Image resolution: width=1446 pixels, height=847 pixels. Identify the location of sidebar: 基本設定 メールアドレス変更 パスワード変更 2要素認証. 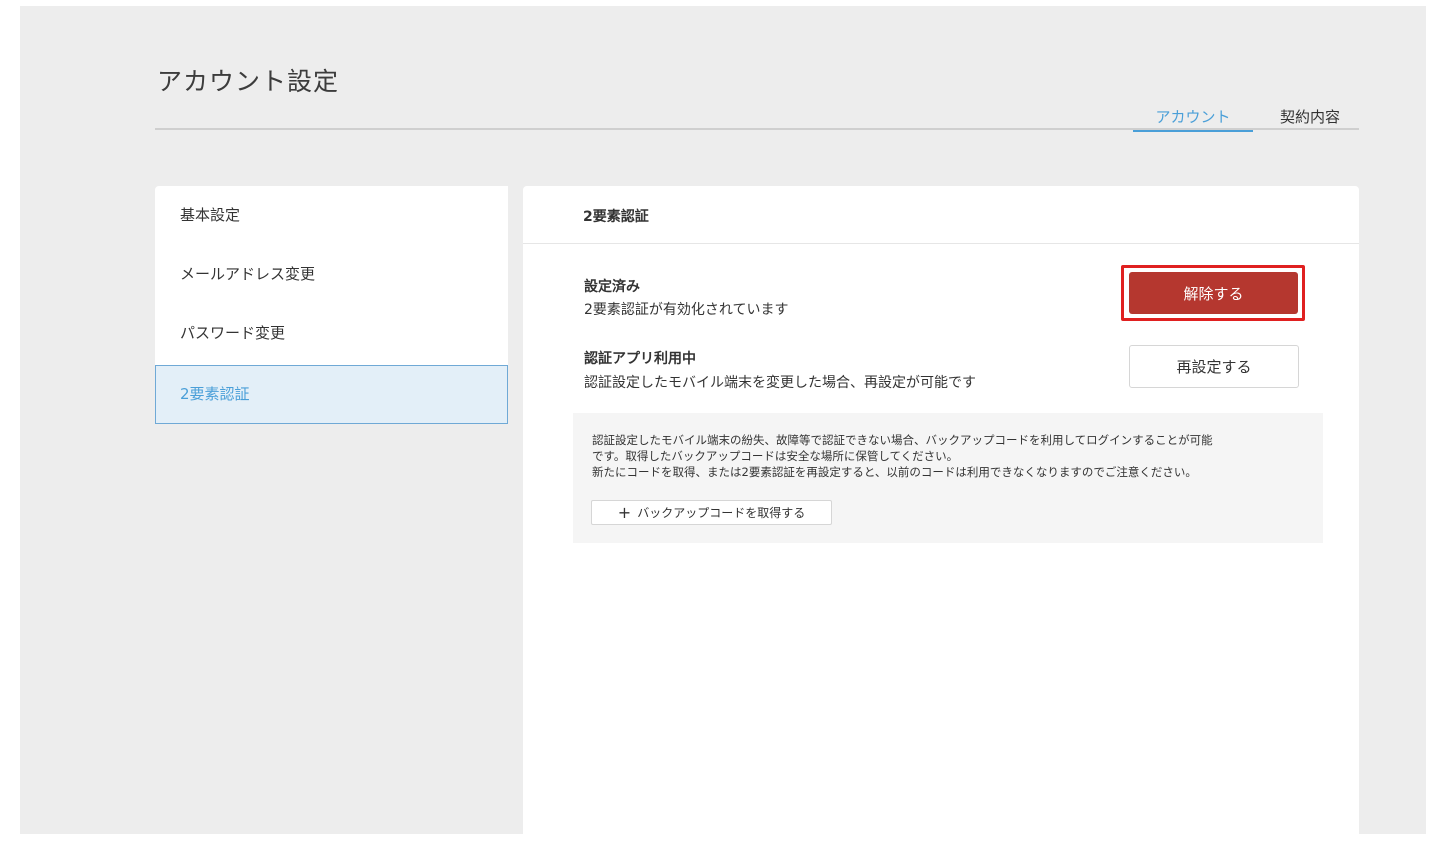
(331, 305).